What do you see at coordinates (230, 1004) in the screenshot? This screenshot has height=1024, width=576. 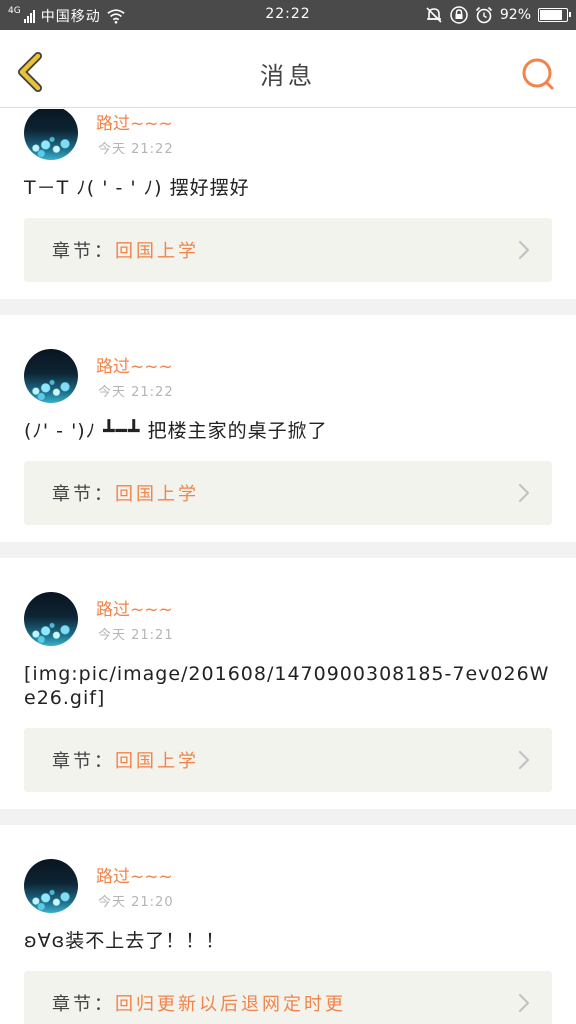 I see `chapter-title: 回归更新以后退网定时更` at bounding box center [230, 1004].